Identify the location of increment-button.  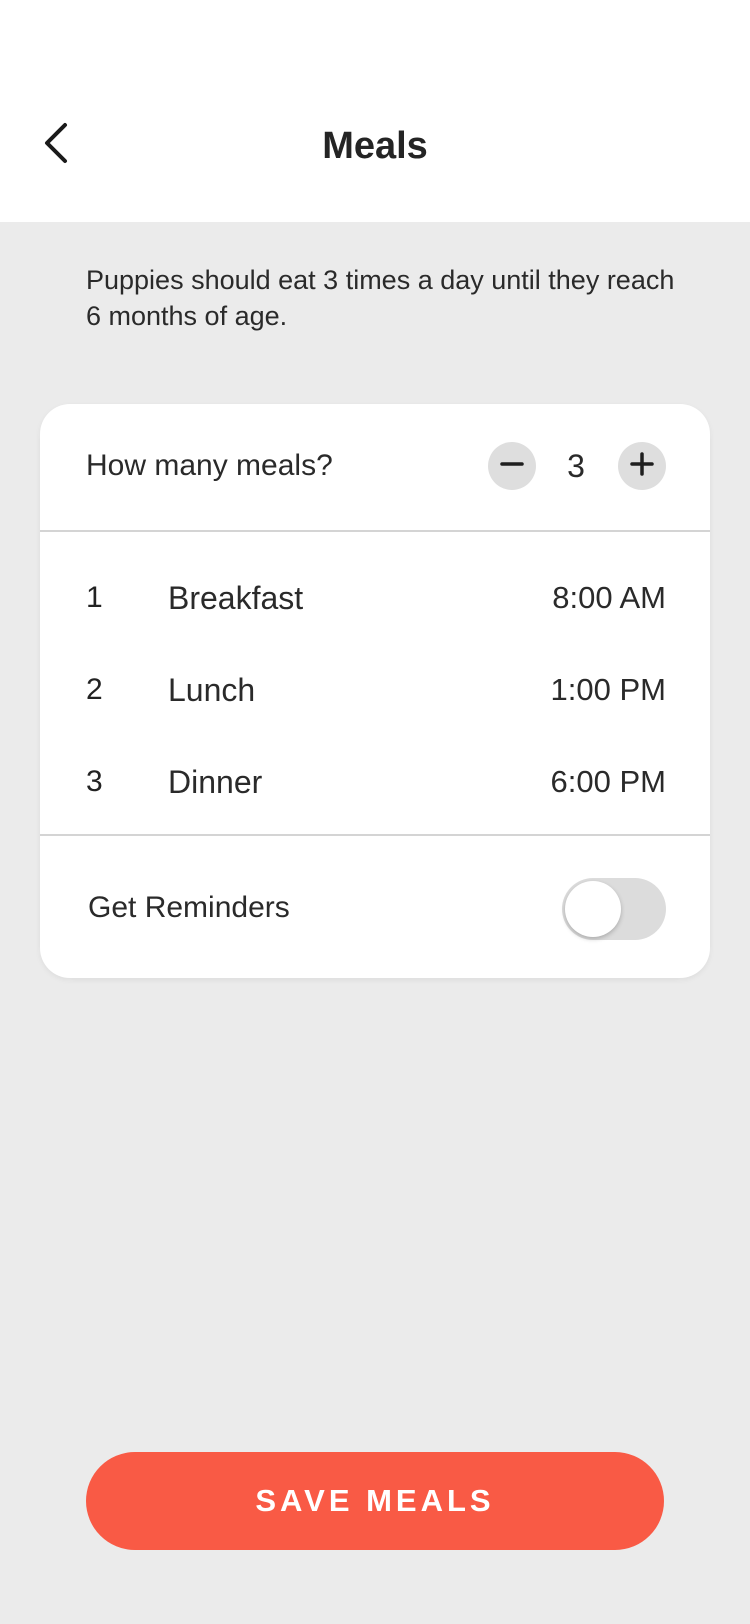
(642, 466).